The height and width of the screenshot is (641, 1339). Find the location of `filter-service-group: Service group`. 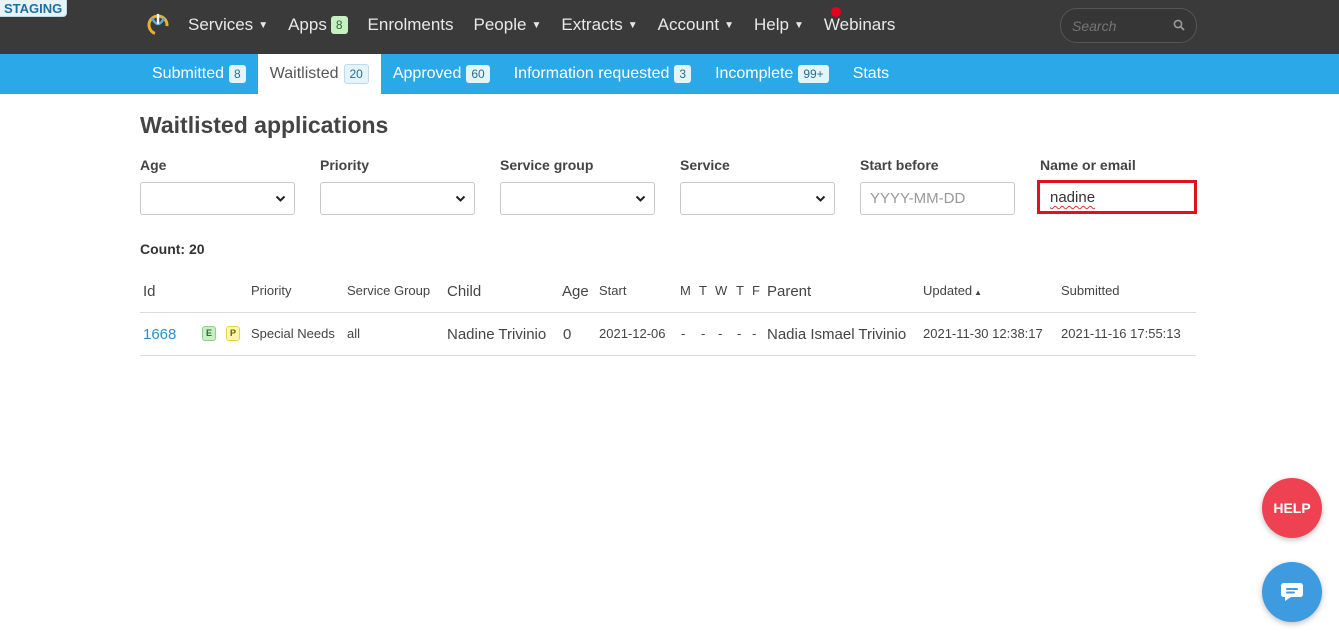

filter-service-group: Service group is located at coordinates (577, 186).